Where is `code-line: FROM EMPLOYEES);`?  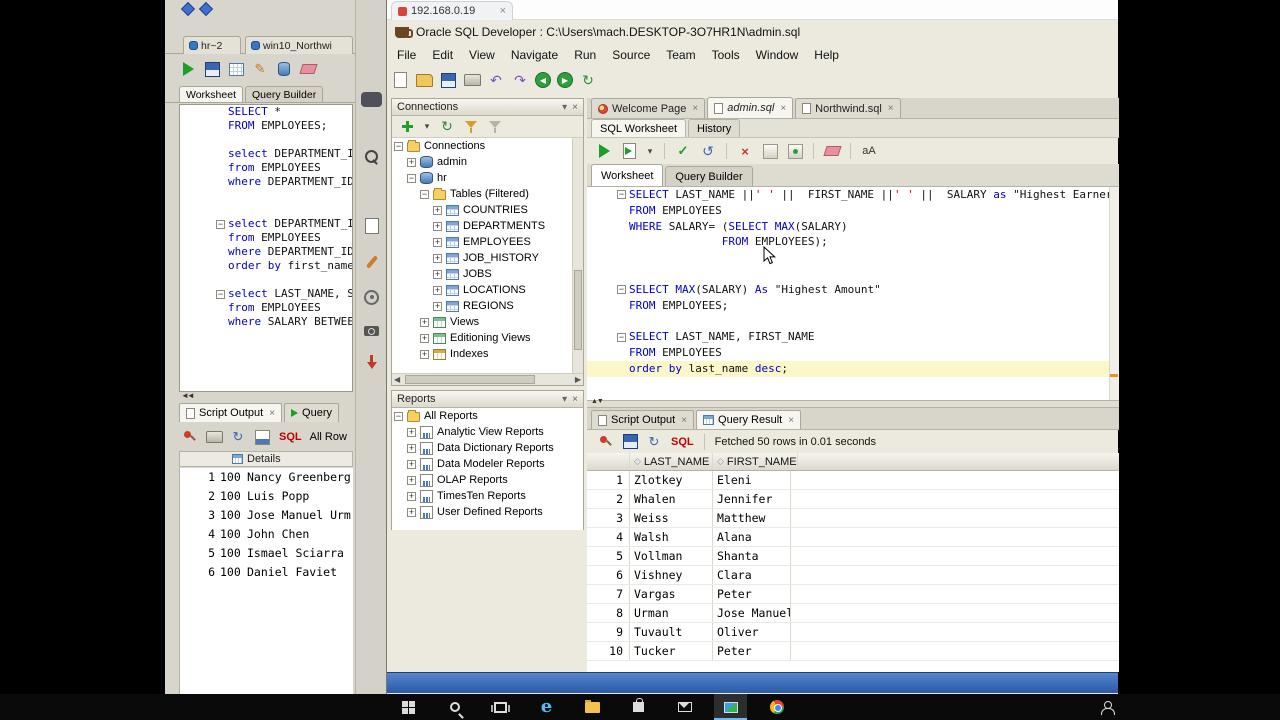
code-line: FROM EMPLOYEES); is located at coordinates (853, 242).